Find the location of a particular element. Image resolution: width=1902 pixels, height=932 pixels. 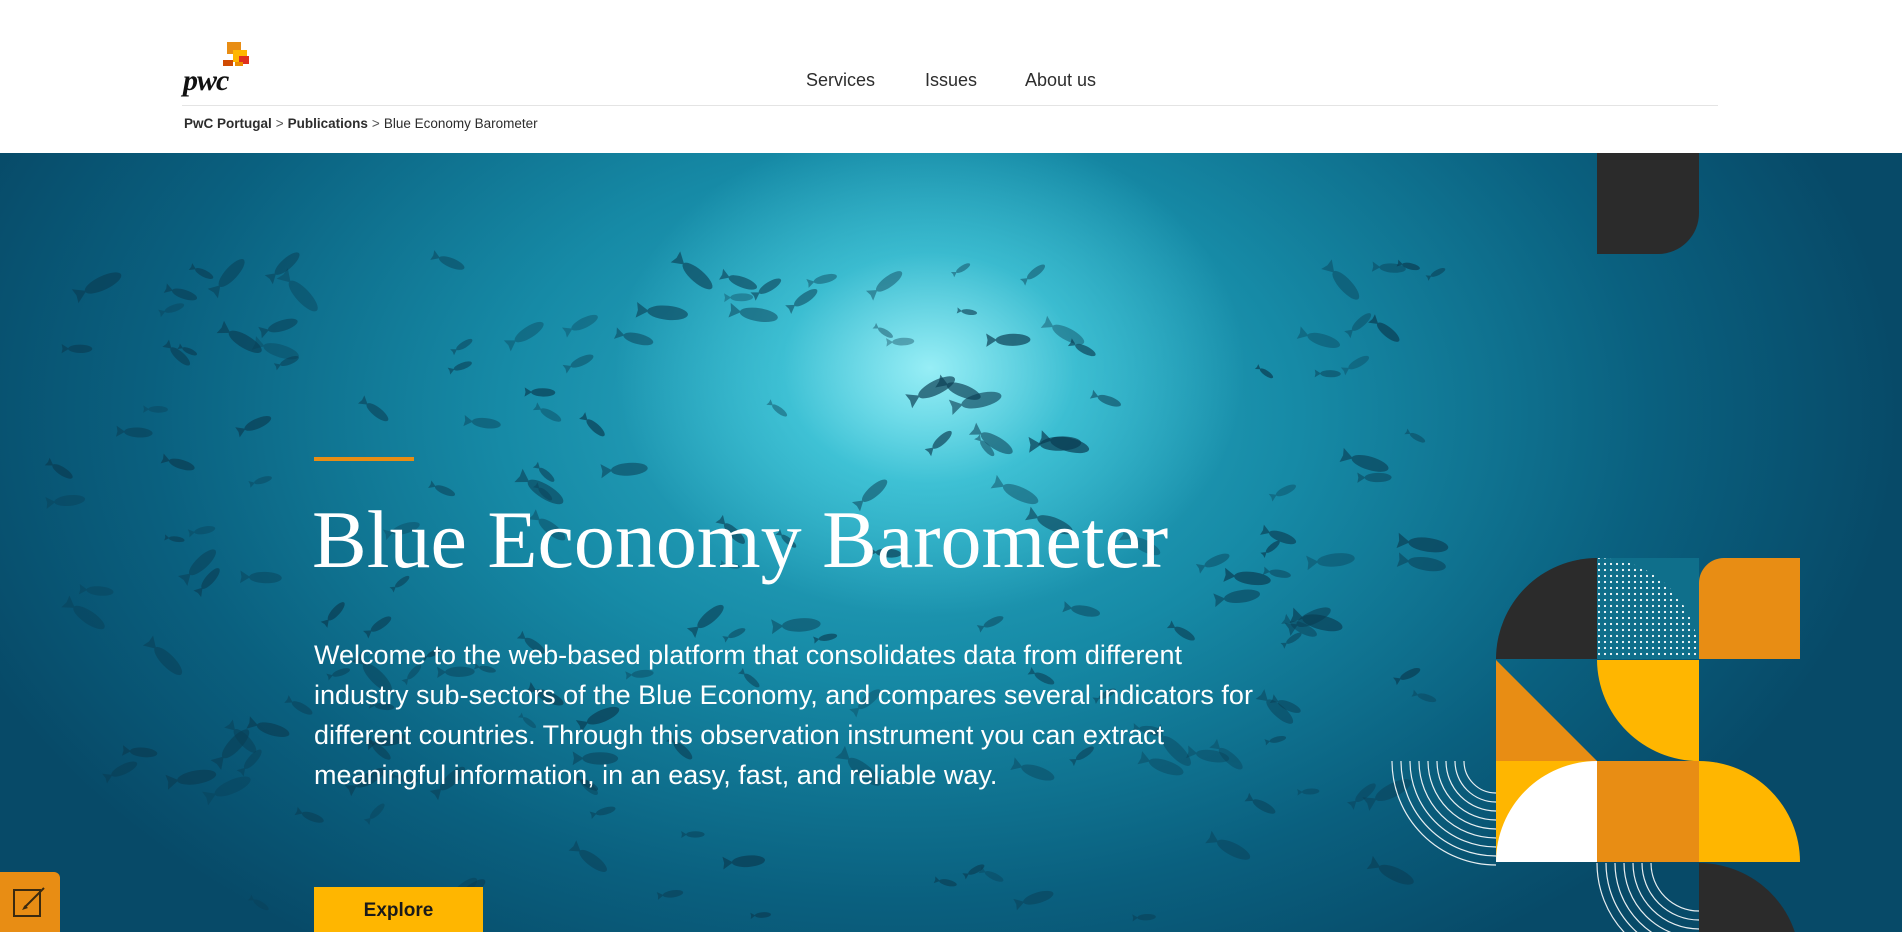

explore-button: Explore is located at coordinates (398, 909).